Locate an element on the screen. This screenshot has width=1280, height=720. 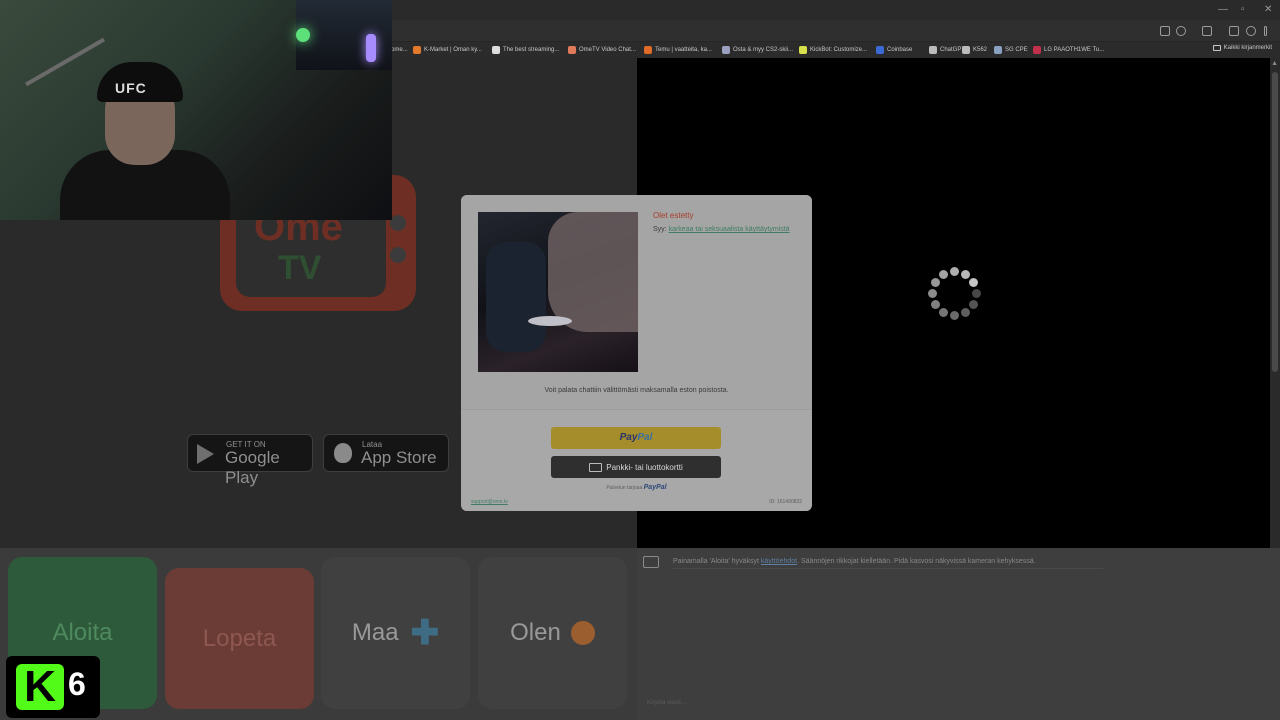
chat-icon is located at coordinates (651, 562).